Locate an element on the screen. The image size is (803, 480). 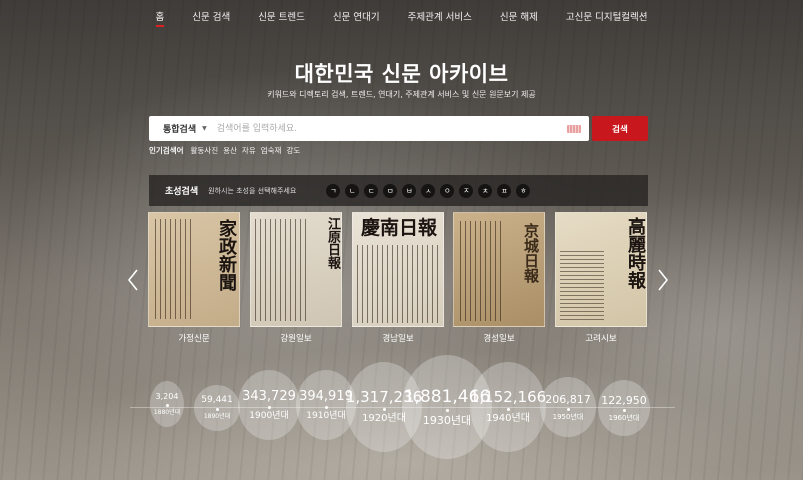
decade-label: 1880년대 is located at coordinates (167, 412).